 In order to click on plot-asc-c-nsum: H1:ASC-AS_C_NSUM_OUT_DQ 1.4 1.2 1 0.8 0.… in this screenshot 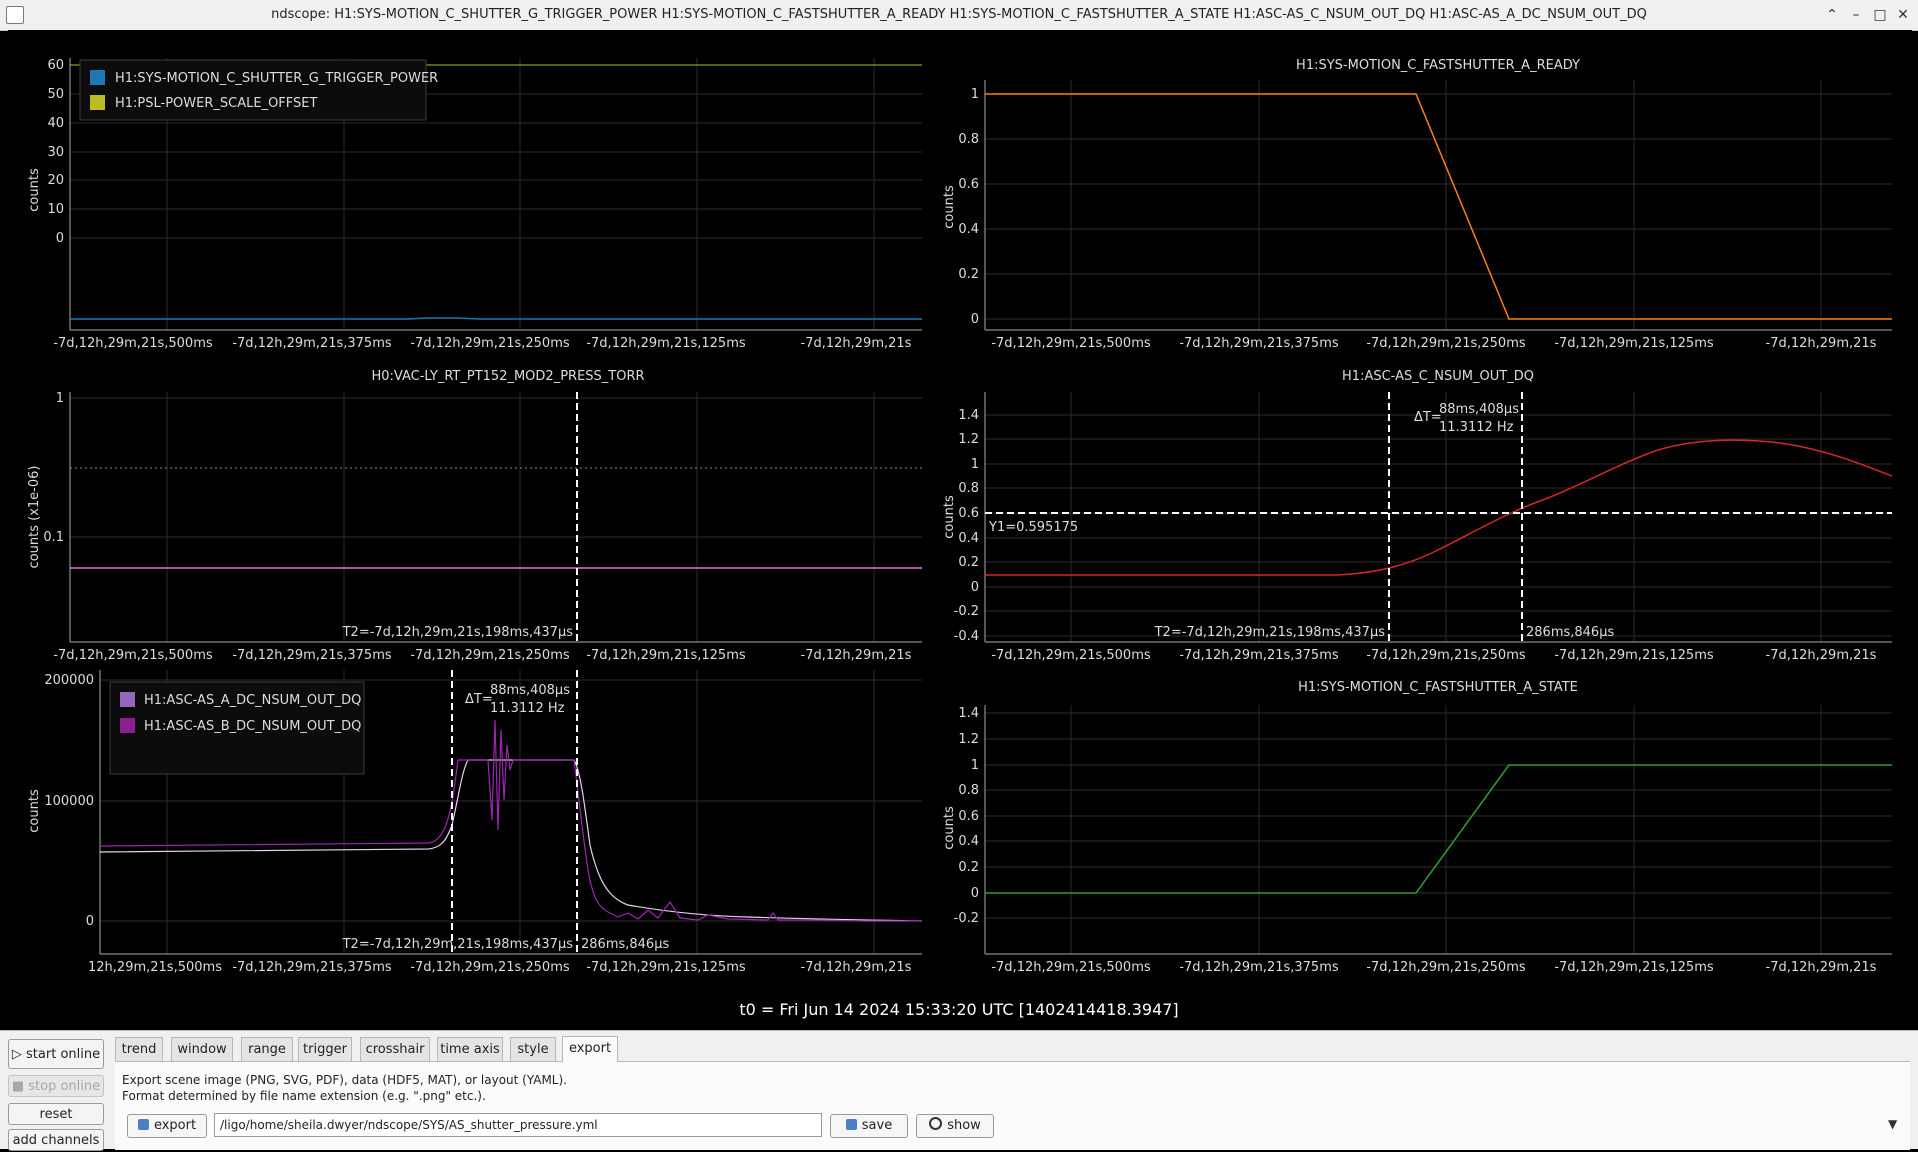, I will do `click(1417, 516)`.